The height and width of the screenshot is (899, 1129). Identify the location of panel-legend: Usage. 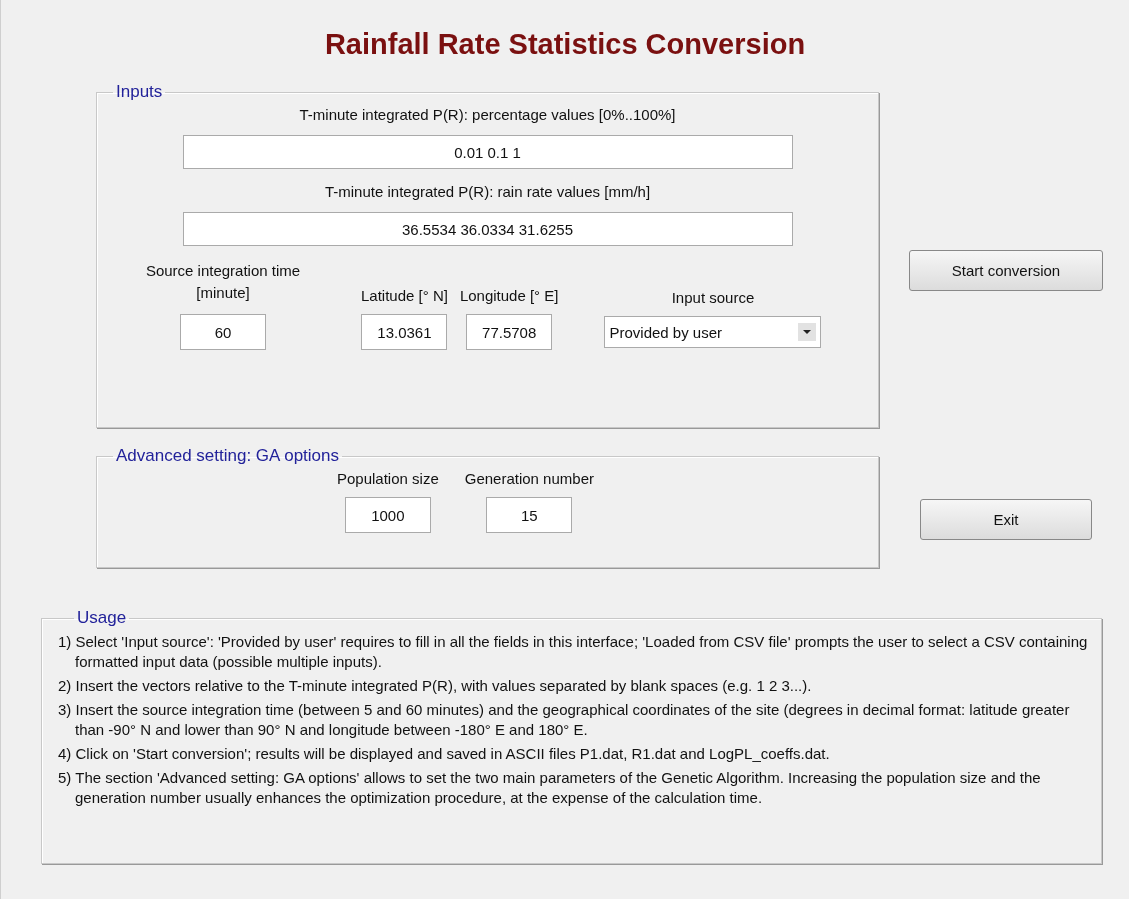
(102, 618).